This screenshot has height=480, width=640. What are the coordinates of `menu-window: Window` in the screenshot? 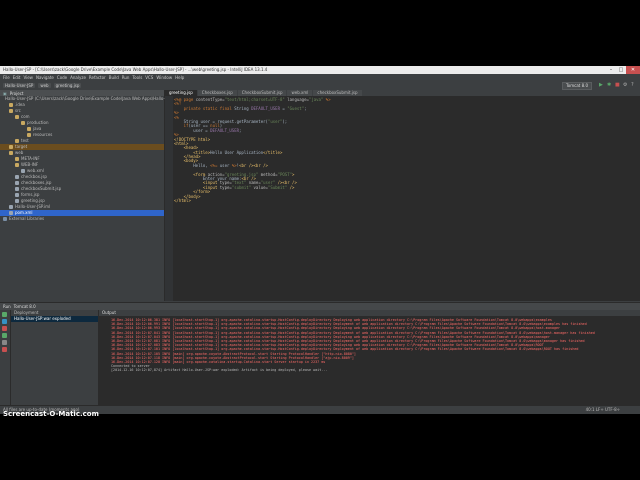 It's located at (164, 77).